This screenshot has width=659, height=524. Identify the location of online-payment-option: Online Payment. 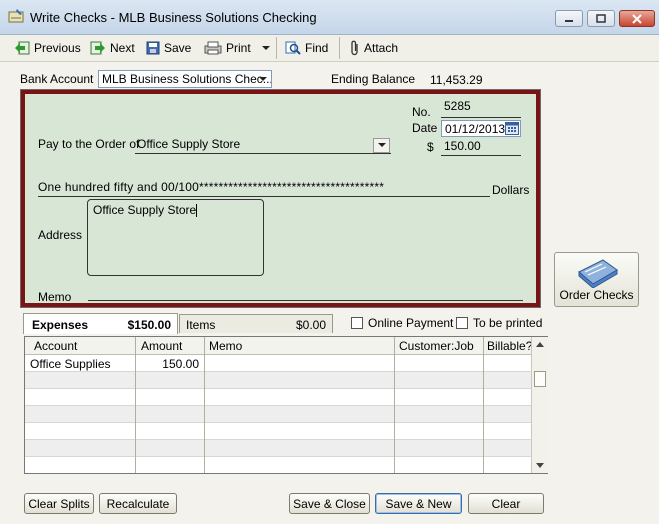
(402, 323).